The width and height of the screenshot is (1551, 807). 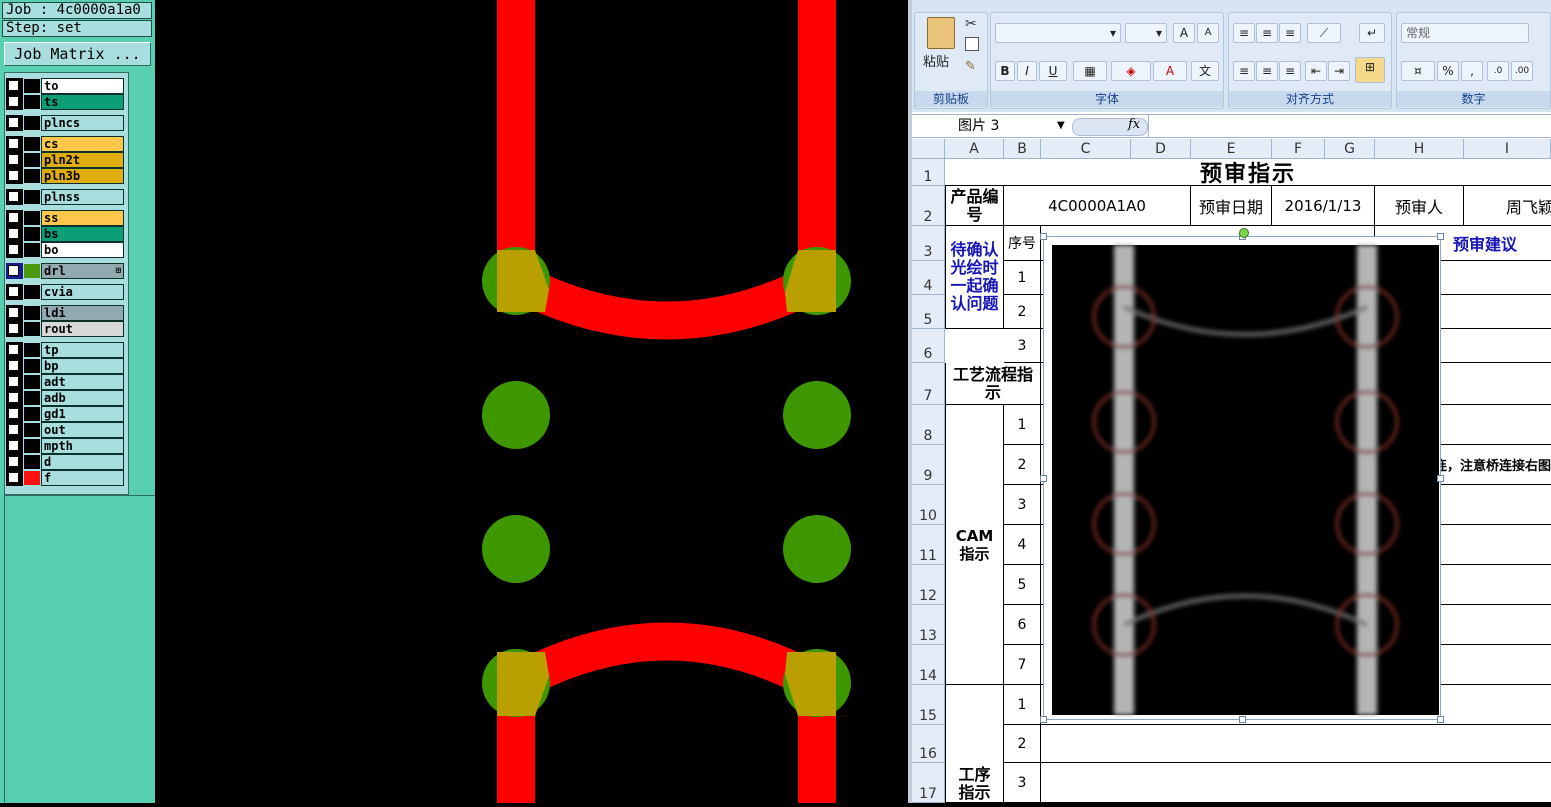 What do you see at coordinates (928, 243) in the screenshot?
I see `row-header: 3` at bounding box center [928, 243].